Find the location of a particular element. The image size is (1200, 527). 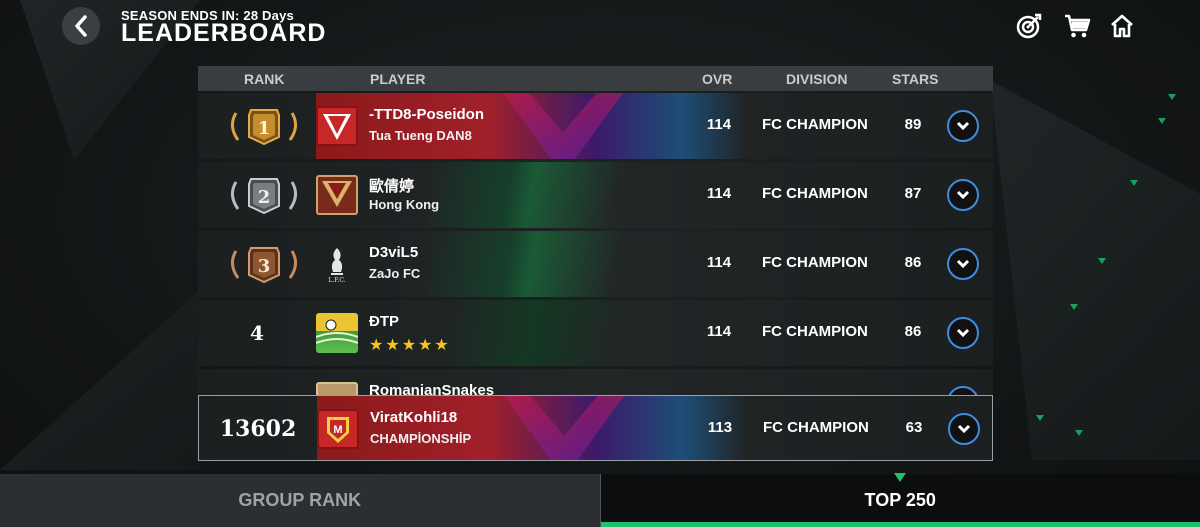

objectives-button is located at coordinates (1029, 26).